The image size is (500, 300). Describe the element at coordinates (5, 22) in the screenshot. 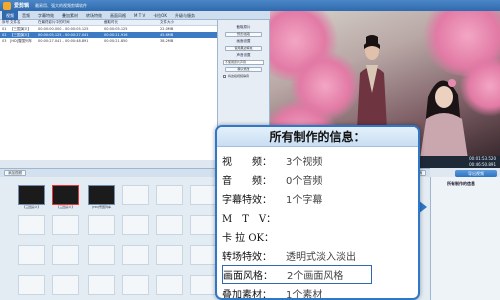

I see `header-number: 序号` at that location.